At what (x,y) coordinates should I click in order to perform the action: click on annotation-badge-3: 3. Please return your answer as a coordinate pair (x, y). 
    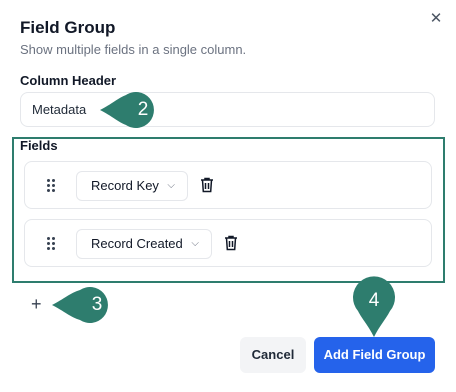
    Looking at the image, I should click on (84, 305).